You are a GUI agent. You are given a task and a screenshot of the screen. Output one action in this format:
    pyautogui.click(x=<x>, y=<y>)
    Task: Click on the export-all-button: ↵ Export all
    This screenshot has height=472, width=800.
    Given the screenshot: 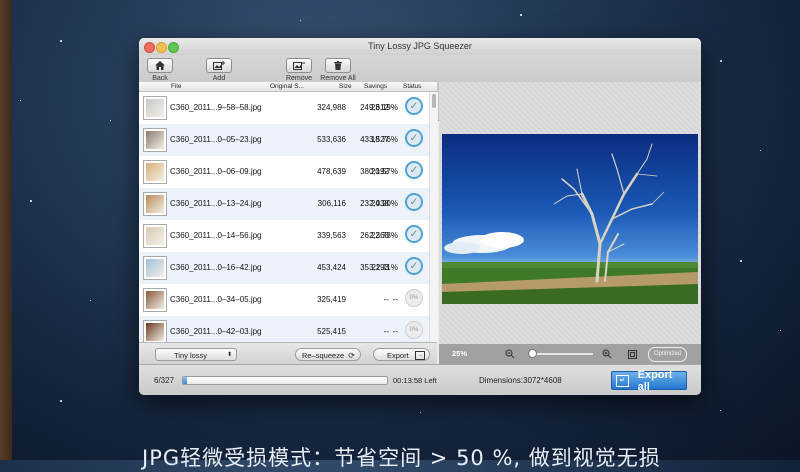 What is the action you would take?
    pyautogui.click(x=649, y=380)
    